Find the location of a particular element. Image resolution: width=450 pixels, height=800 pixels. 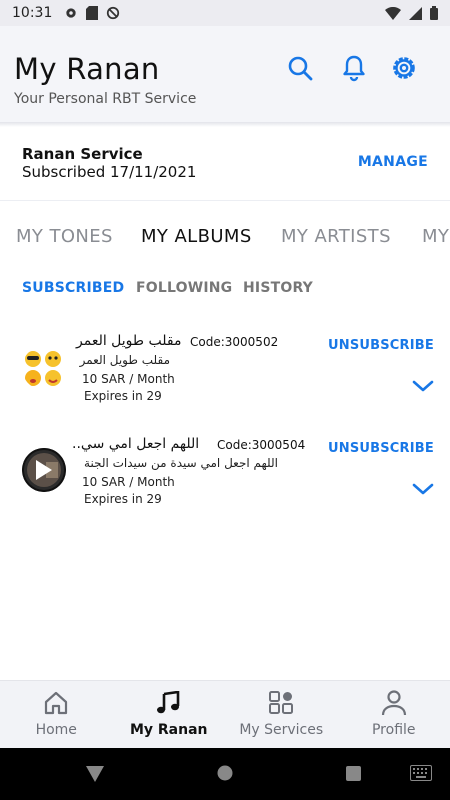

tab-my-albums: MY ALBUMS is located at coordinates (196, 236).